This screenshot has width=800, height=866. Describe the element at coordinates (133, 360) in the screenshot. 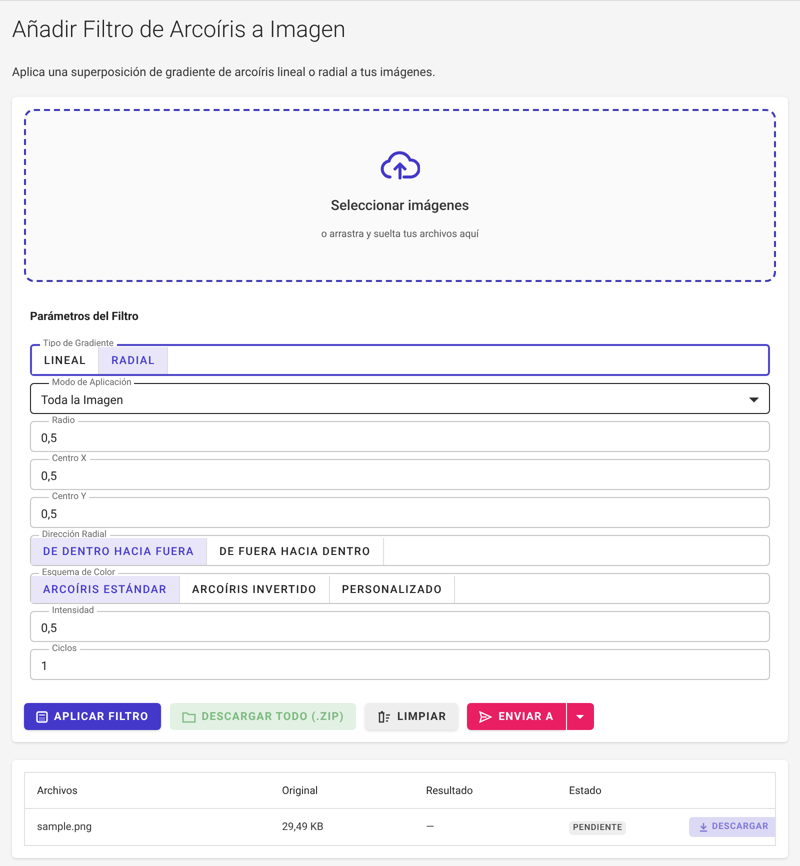

I see `toggle-option: RADIAL` at that location.